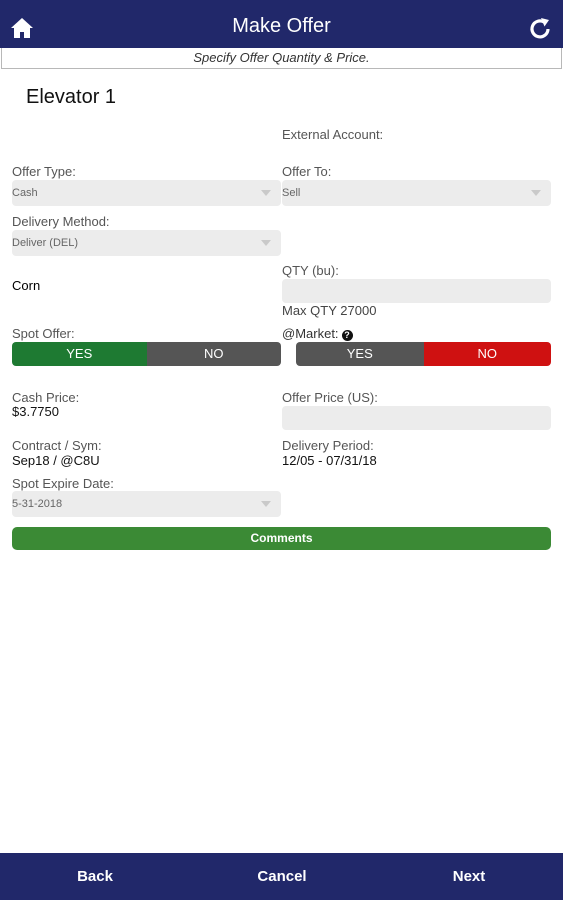 This screenshot has height=900, width=563. What do you see at coordinates (46, 397) in the screenshot?
I see `cash-price-label: Cash Price:` at bounding box center [46, 397].